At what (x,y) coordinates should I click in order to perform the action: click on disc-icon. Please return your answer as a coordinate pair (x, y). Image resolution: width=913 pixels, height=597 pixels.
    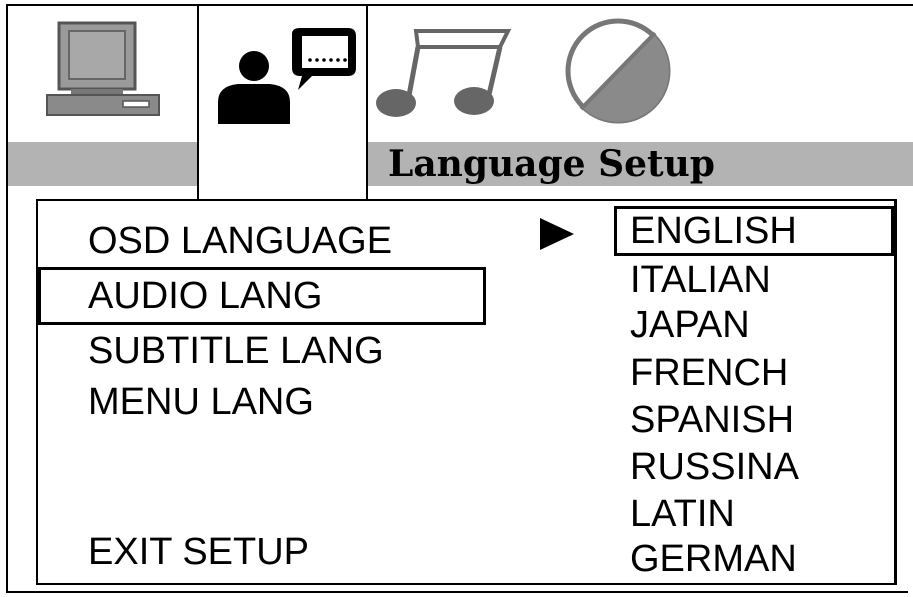
    Looking at the image, I should click on (618, 71).